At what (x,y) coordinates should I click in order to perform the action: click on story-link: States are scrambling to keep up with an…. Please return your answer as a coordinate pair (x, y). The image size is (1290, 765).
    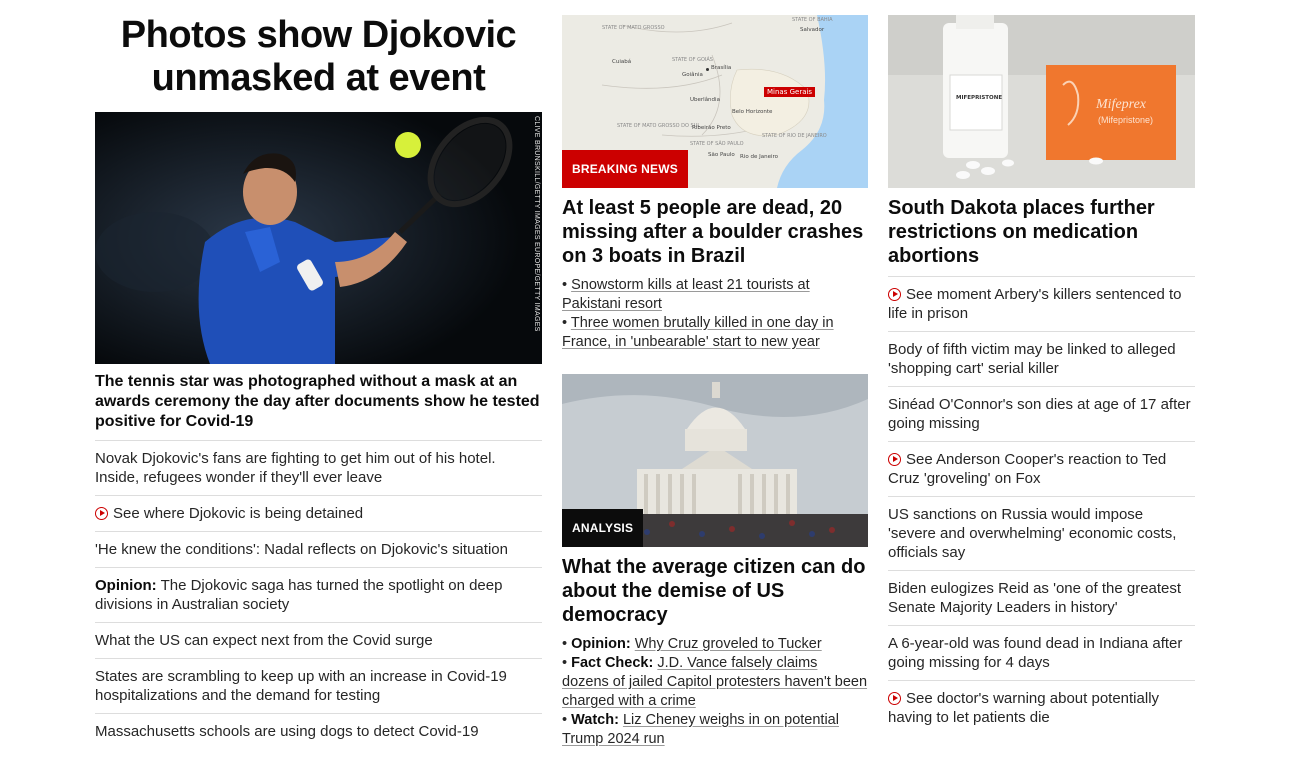
    Looking at the image, I should click on (301, 686).